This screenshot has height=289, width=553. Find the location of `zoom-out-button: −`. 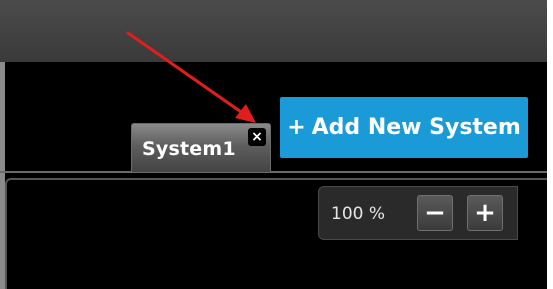

zoom-out-button: − is located at coordinates (435, 213).